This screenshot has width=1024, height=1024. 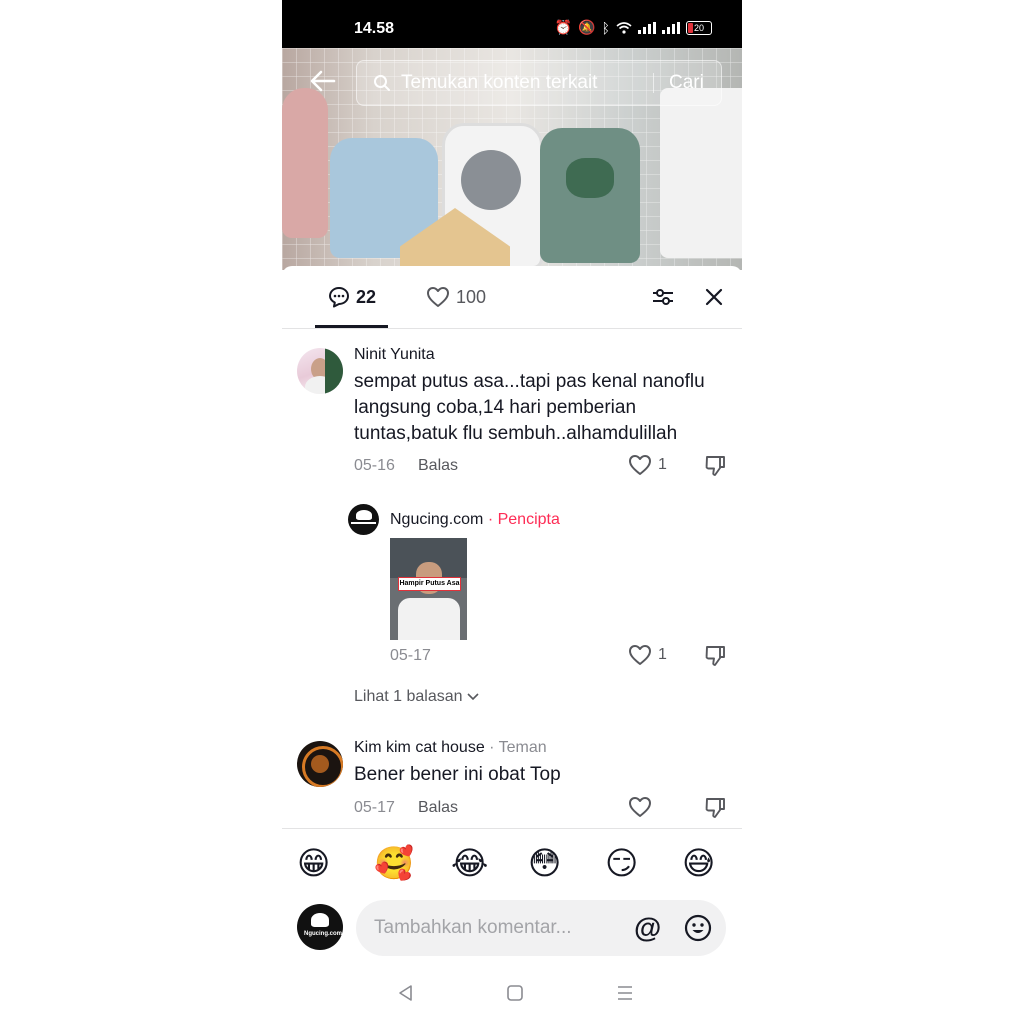 I want to click on comment-username-row: Kim kim cat house · Teman, so click(x=450, y=748).